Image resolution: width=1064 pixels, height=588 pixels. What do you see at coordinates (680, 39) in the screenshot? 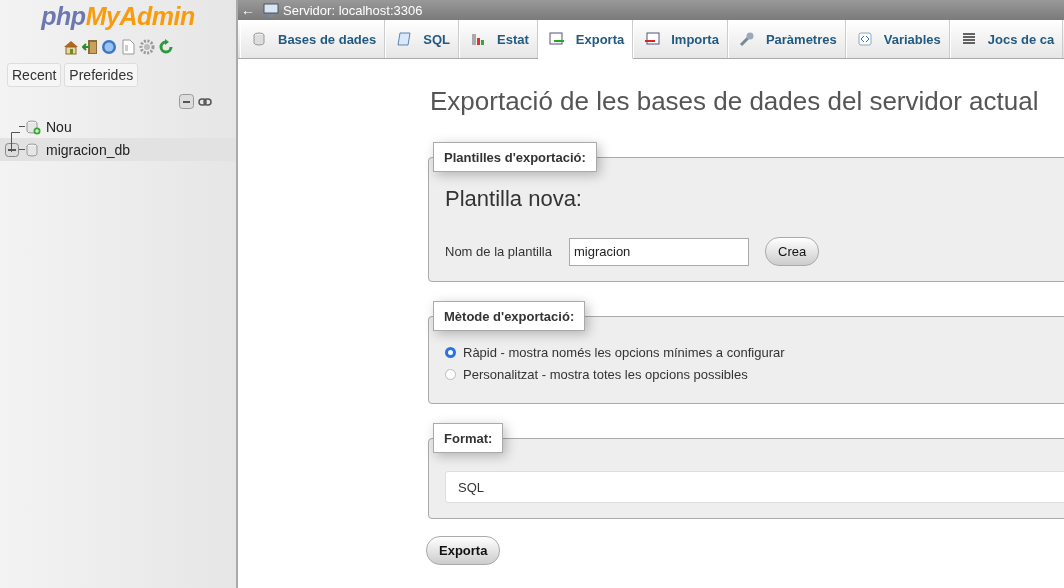
I see `nav-tab: Importa` at bounding box center [680, 39].